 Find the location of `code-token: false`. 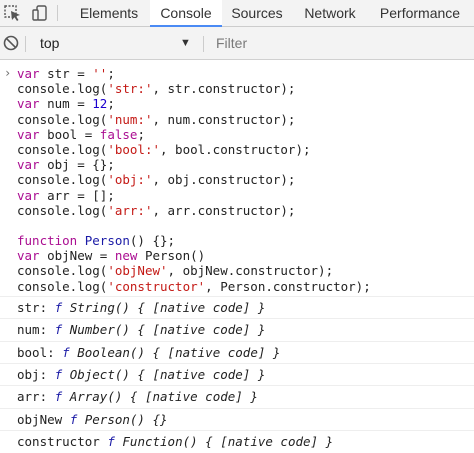

code-token: false is located at coordinates (118, 134).